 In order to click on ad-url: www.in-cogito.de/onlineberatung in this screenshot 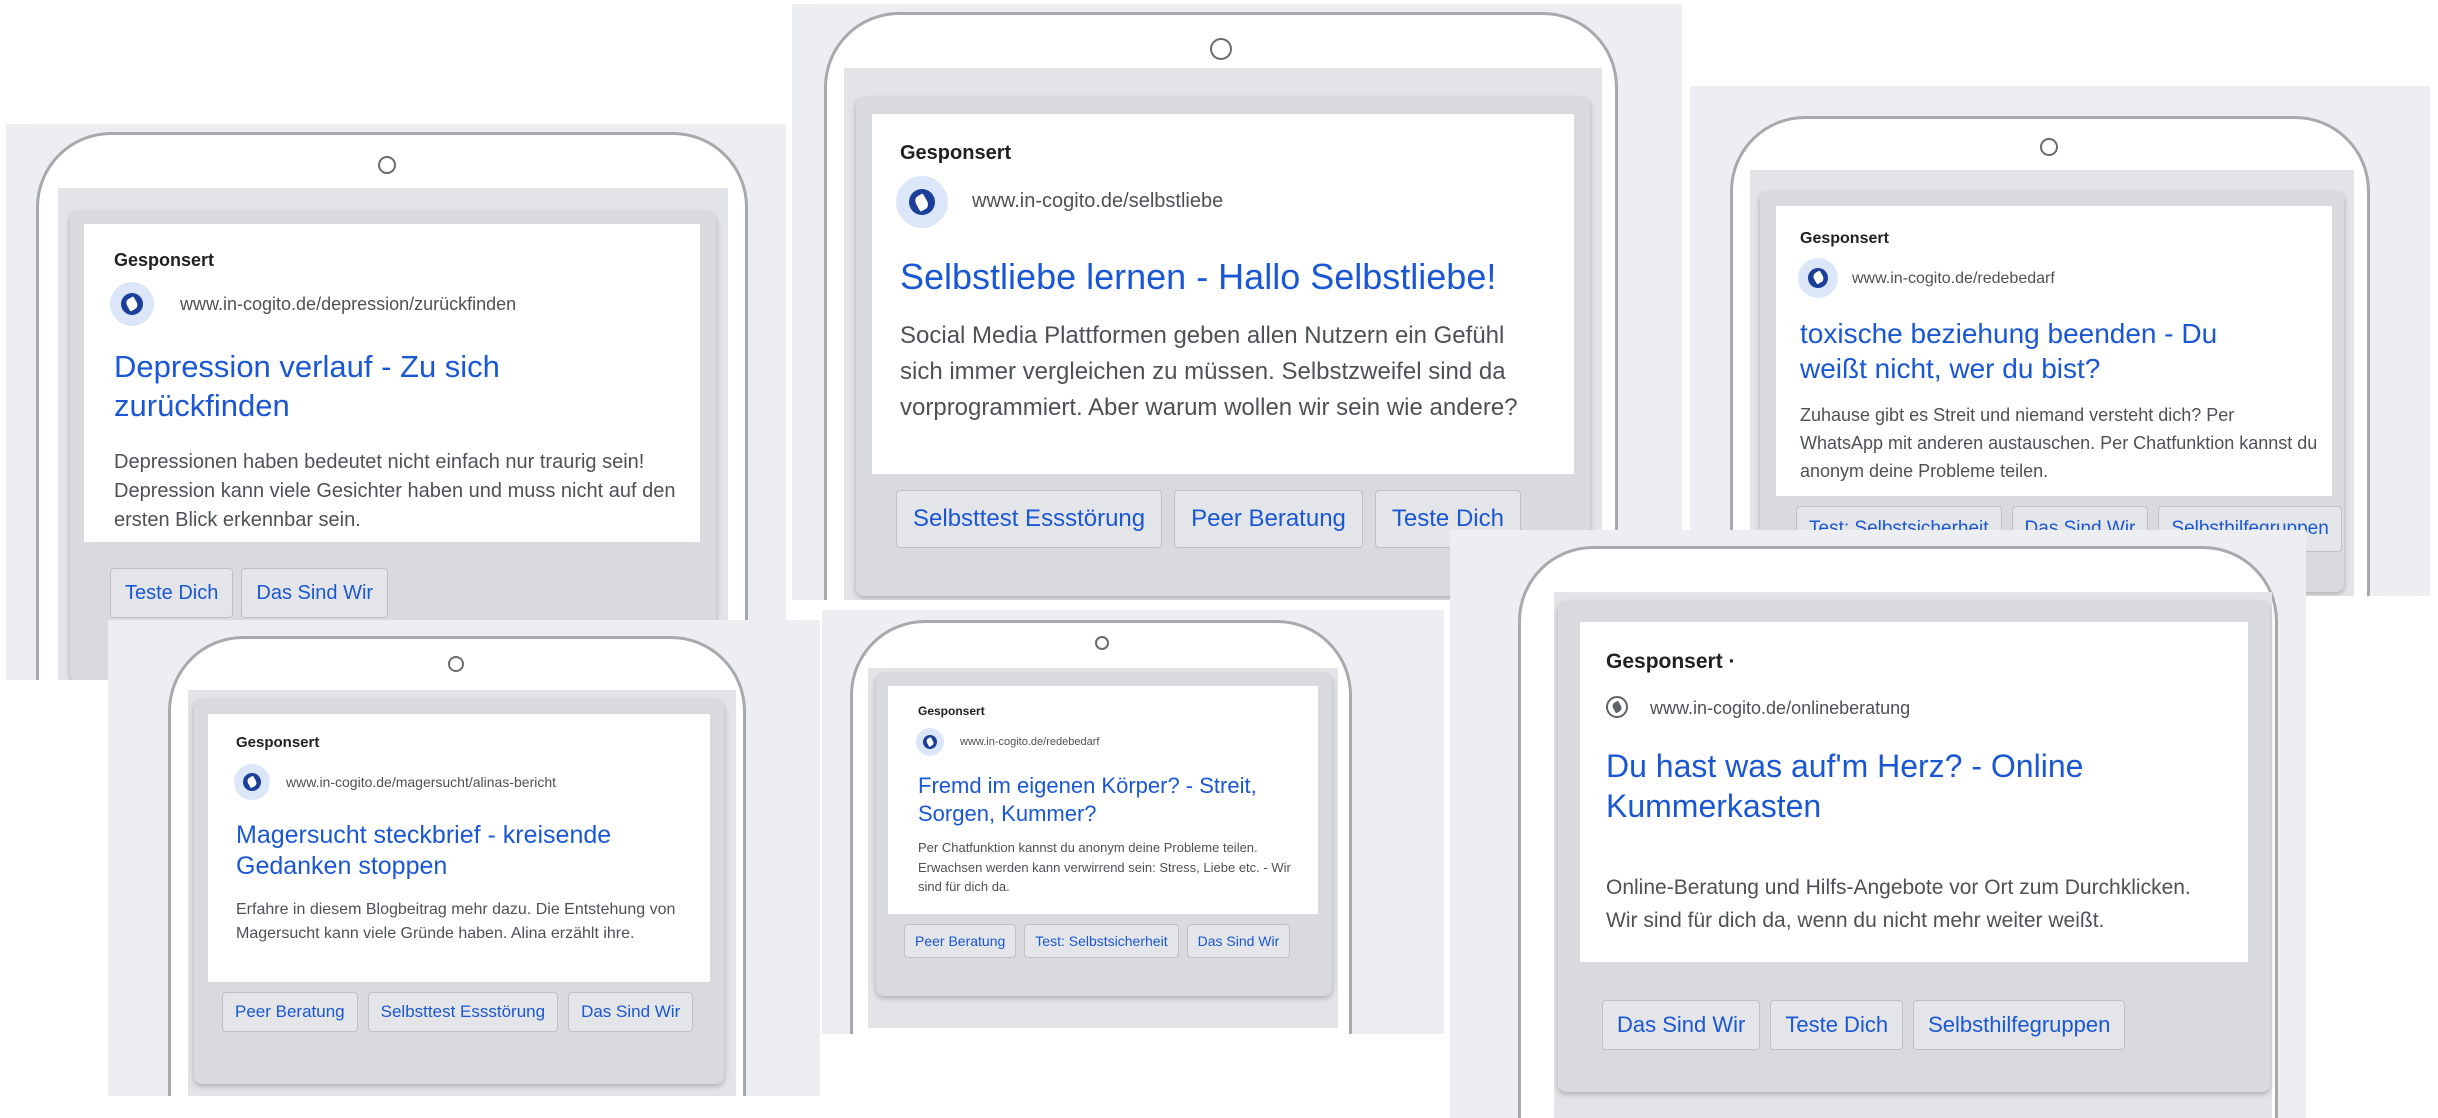, I will do `click(1780, 708)`.